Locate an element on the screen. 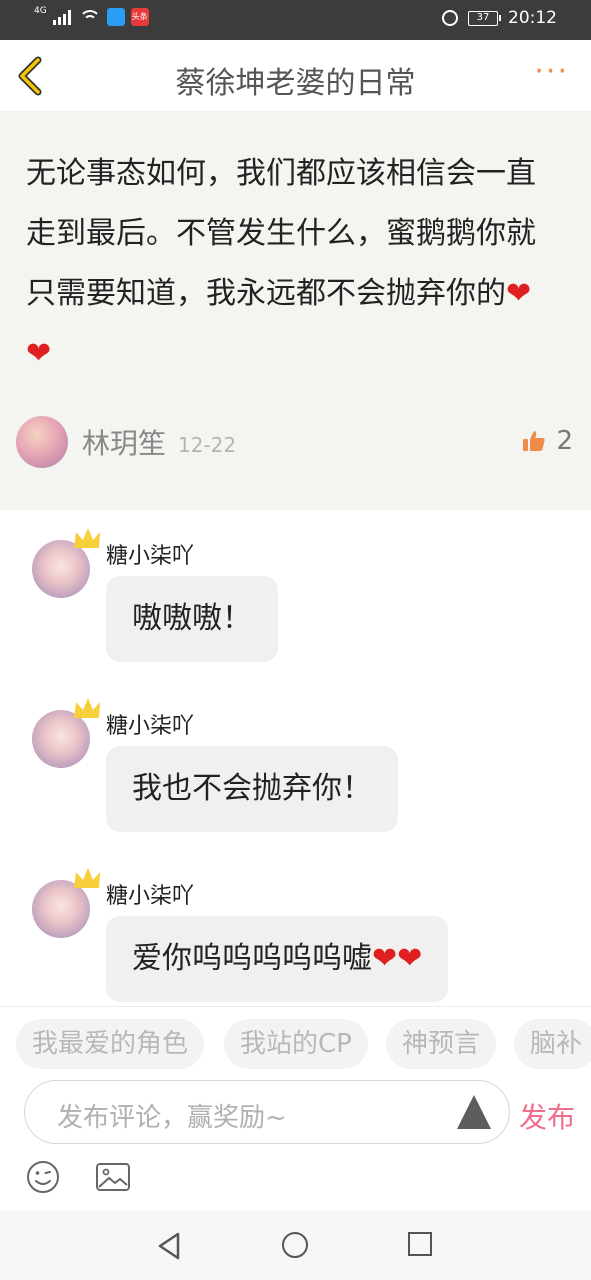  tag-chip: 我站的CP is located at coordinates (296, 1044).